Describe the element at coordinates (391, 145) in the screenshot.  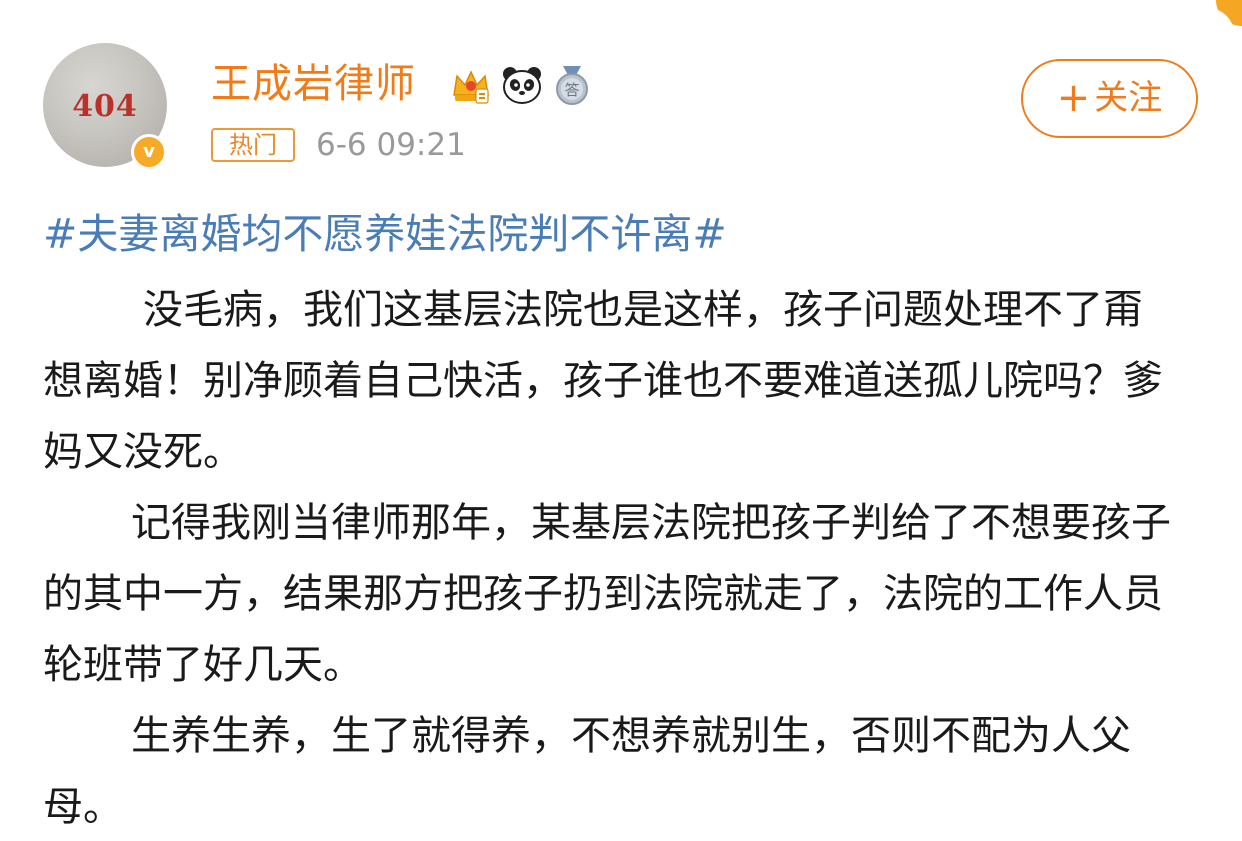
I see `post-timestamp: 6-6 09:21` at that location.